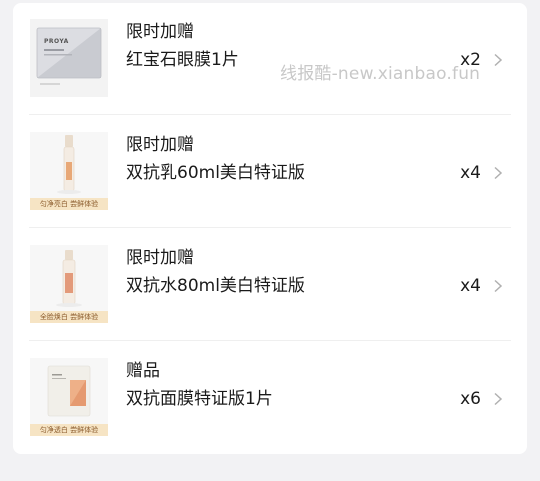  What do you see at coordinates (215, 286) in the screenshot?
I see `gift-name: 双抗水80ml美白特证版` at bounding box center [215, 286].